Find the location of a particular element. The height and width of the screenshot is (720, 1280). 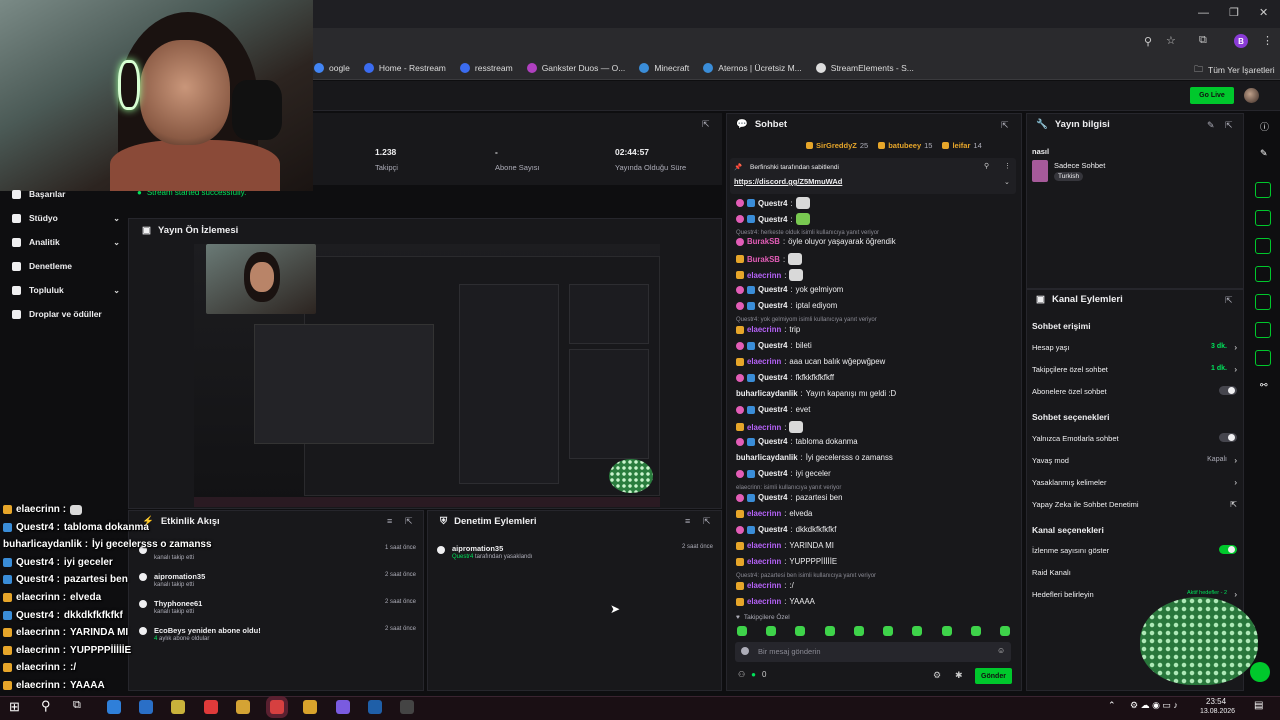

chat-tools-icon: ⚇ is located at coordinates (741, 674).